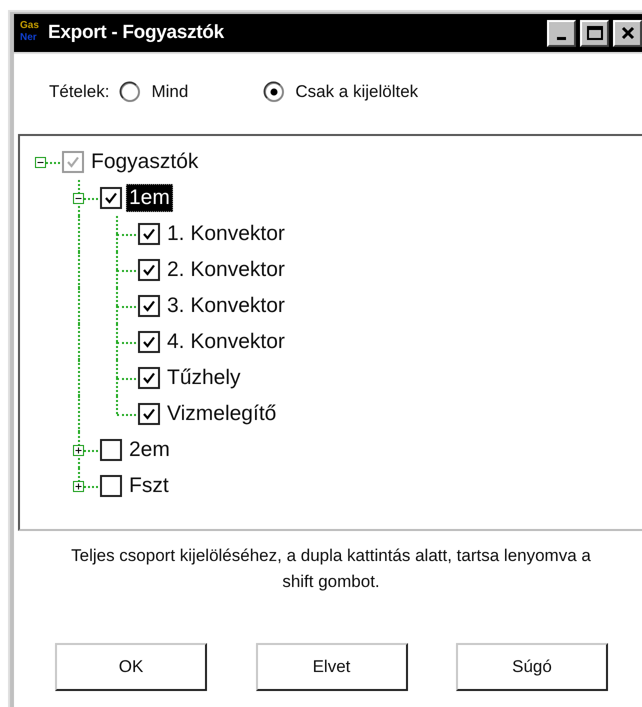  I want to click on close-button, so click(627, 33).